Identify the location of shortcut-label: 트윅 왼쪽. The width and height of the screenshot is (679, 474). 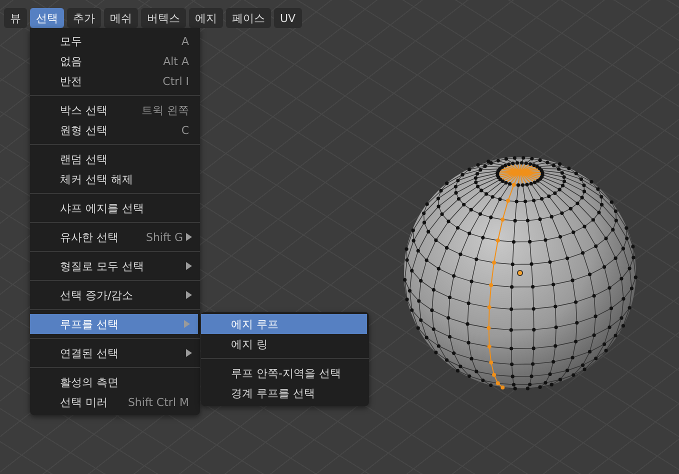
(165, 110).